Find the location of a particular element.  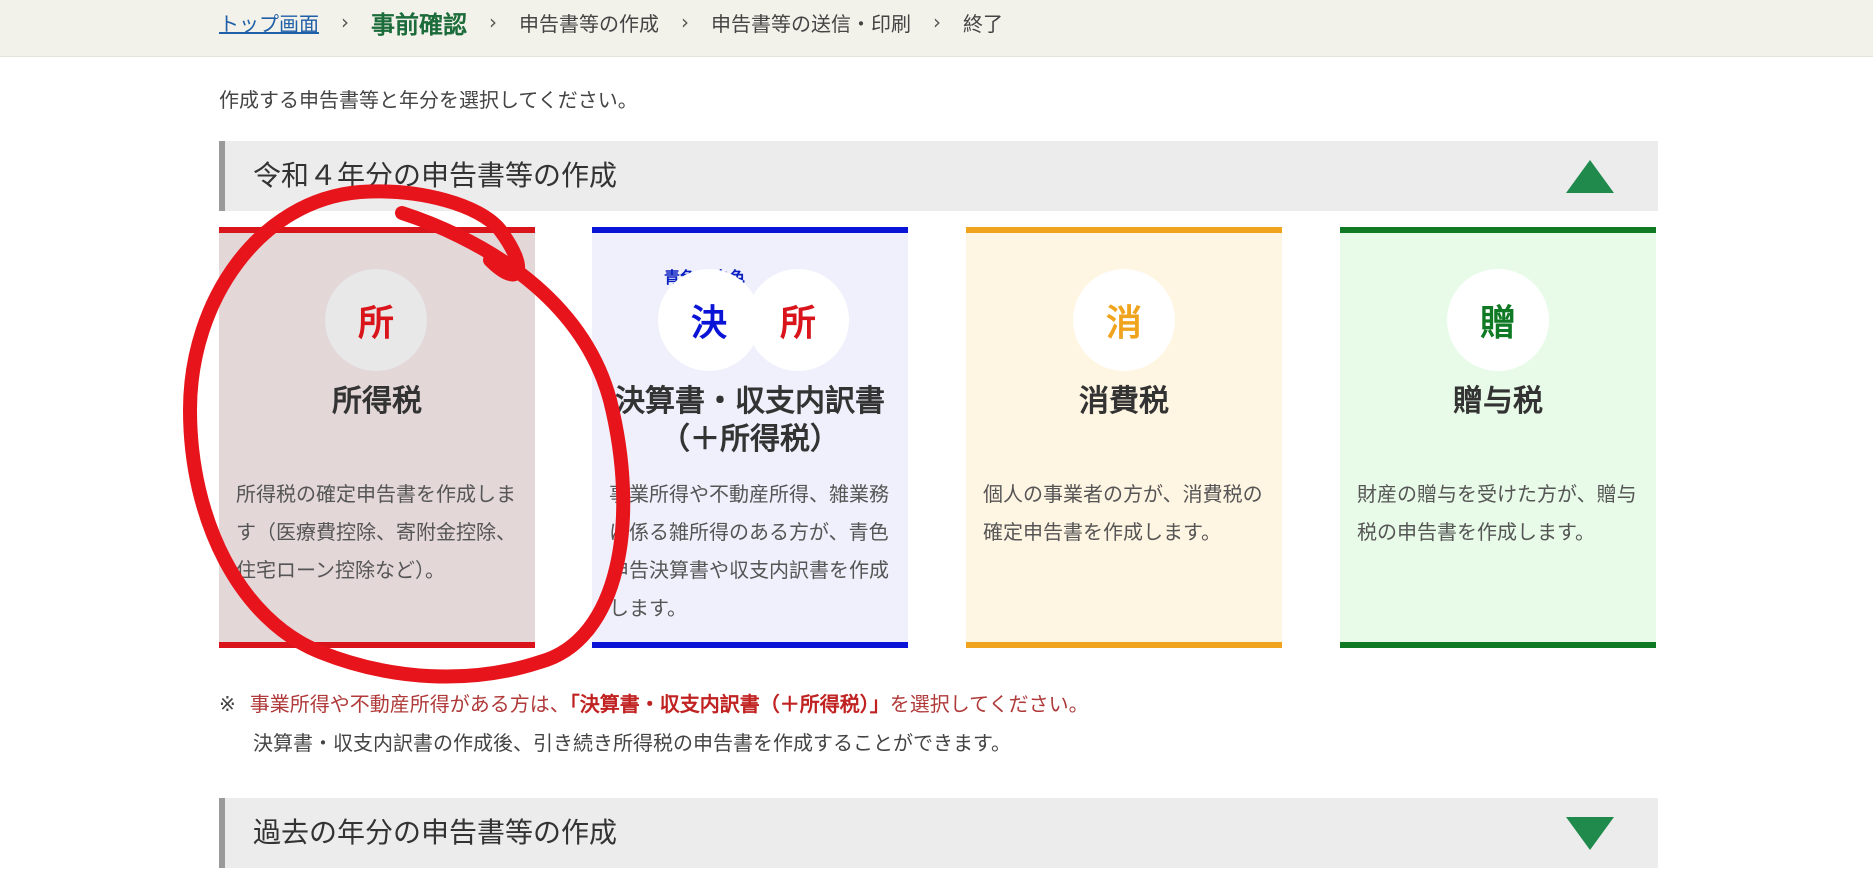

breadcrumb-bar: トップ画面 › 事前確認 › 申告書等の作成 › 申告書等の送信・印刷 › 終了 is located at coordinates (936, 28).